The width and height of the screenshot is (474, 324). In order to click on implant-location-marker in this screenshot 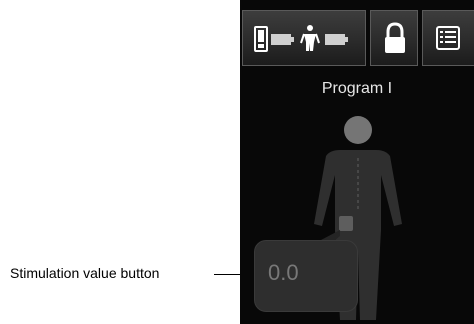, I will do `click(346, 223)`.